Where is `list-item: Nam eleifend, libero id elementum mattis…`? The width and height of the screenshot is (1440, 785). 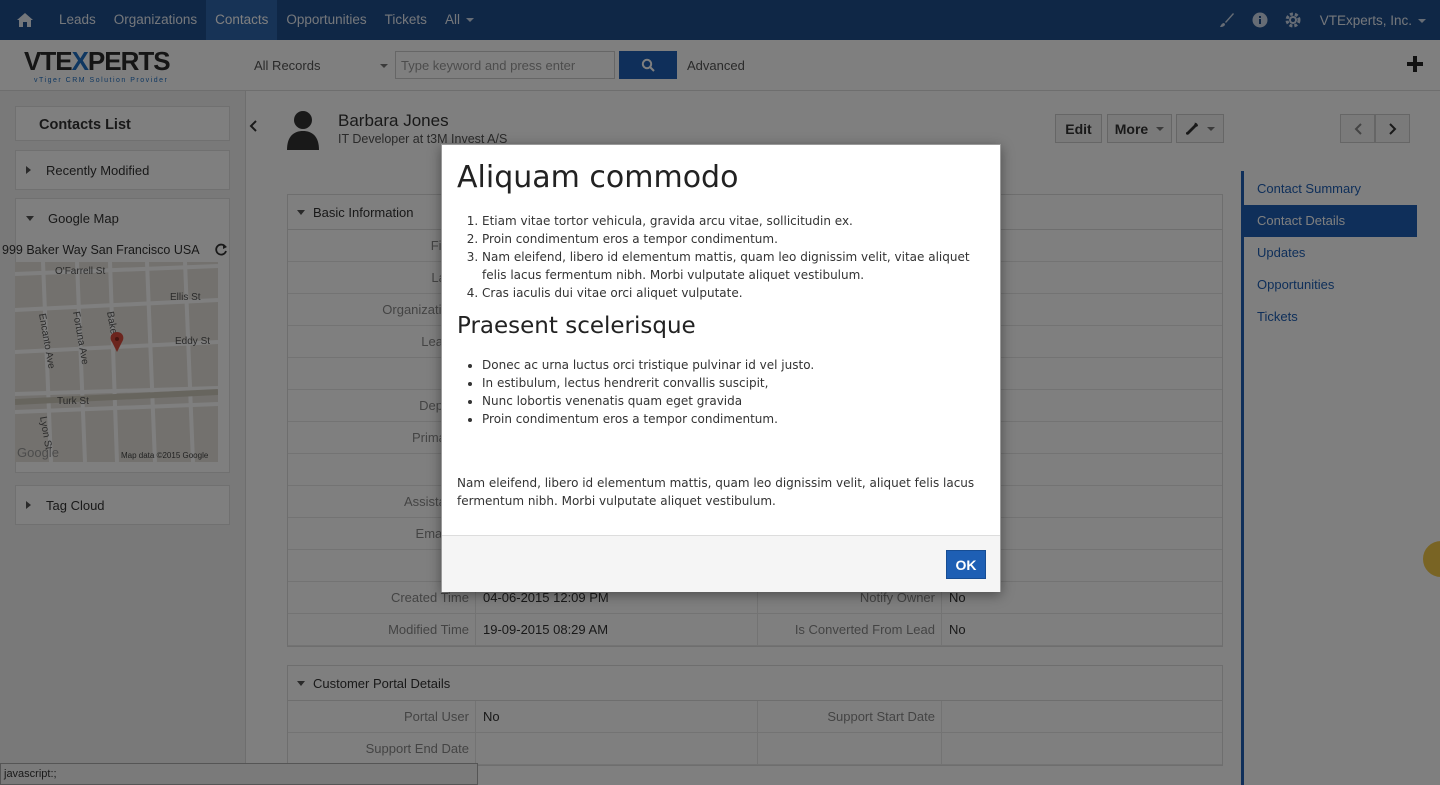
list-item: Nam eleifend, libero id elementum mattis… is located at coordinates (733, 266).